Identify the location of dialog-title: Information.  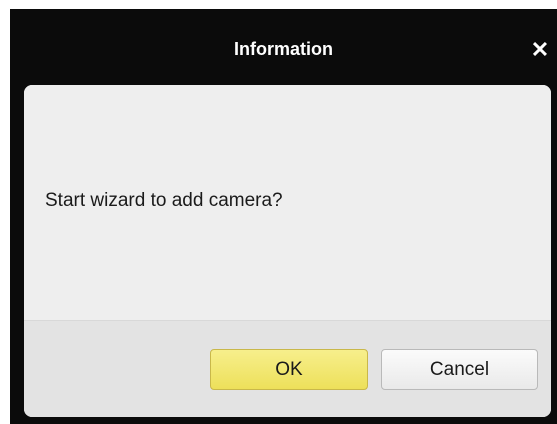
(283, 49).